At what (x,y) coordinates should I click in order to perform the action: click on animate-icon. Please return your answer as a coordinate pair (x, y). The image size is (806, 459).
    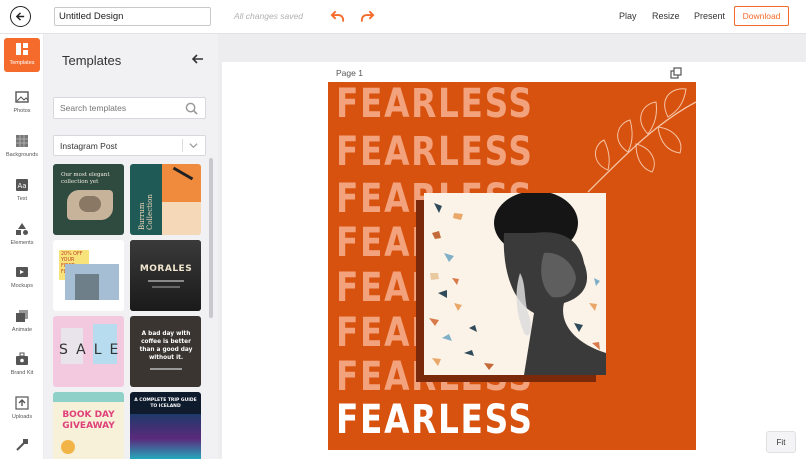
    Looking at the image, I should click on (22, 316).